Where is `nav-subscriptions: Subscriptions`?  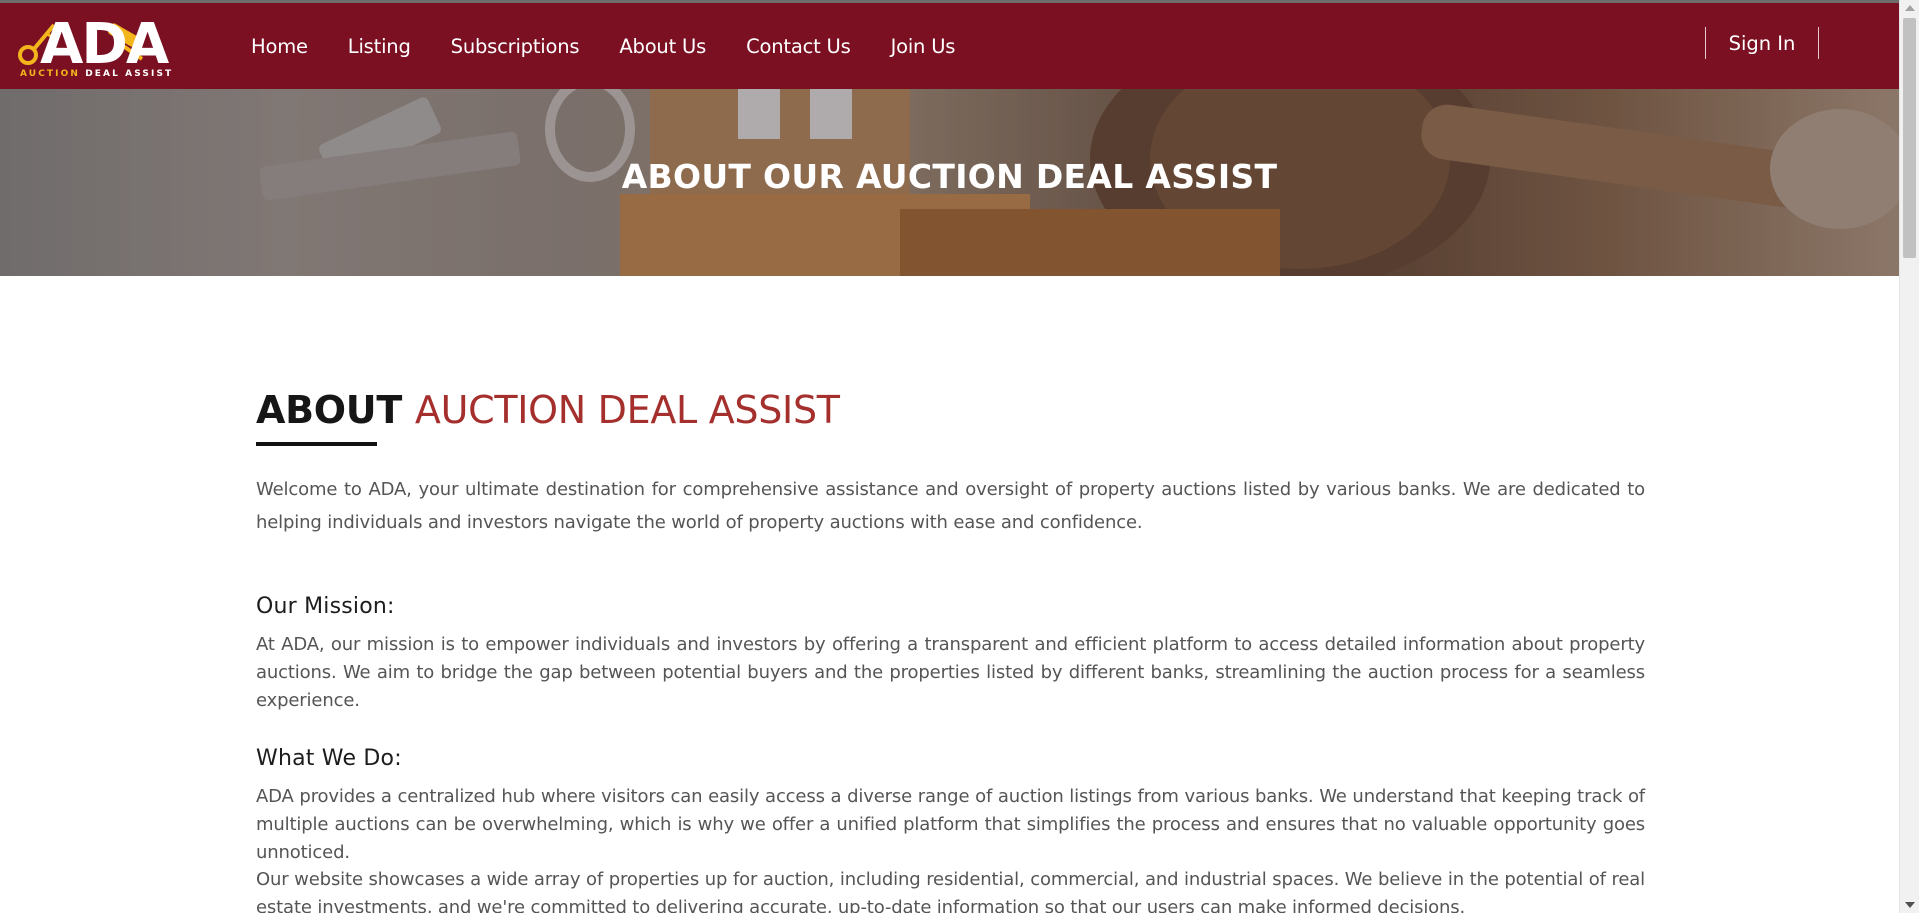
nav-subscriptions: Subscriptions is located at coordinates (515, 46).